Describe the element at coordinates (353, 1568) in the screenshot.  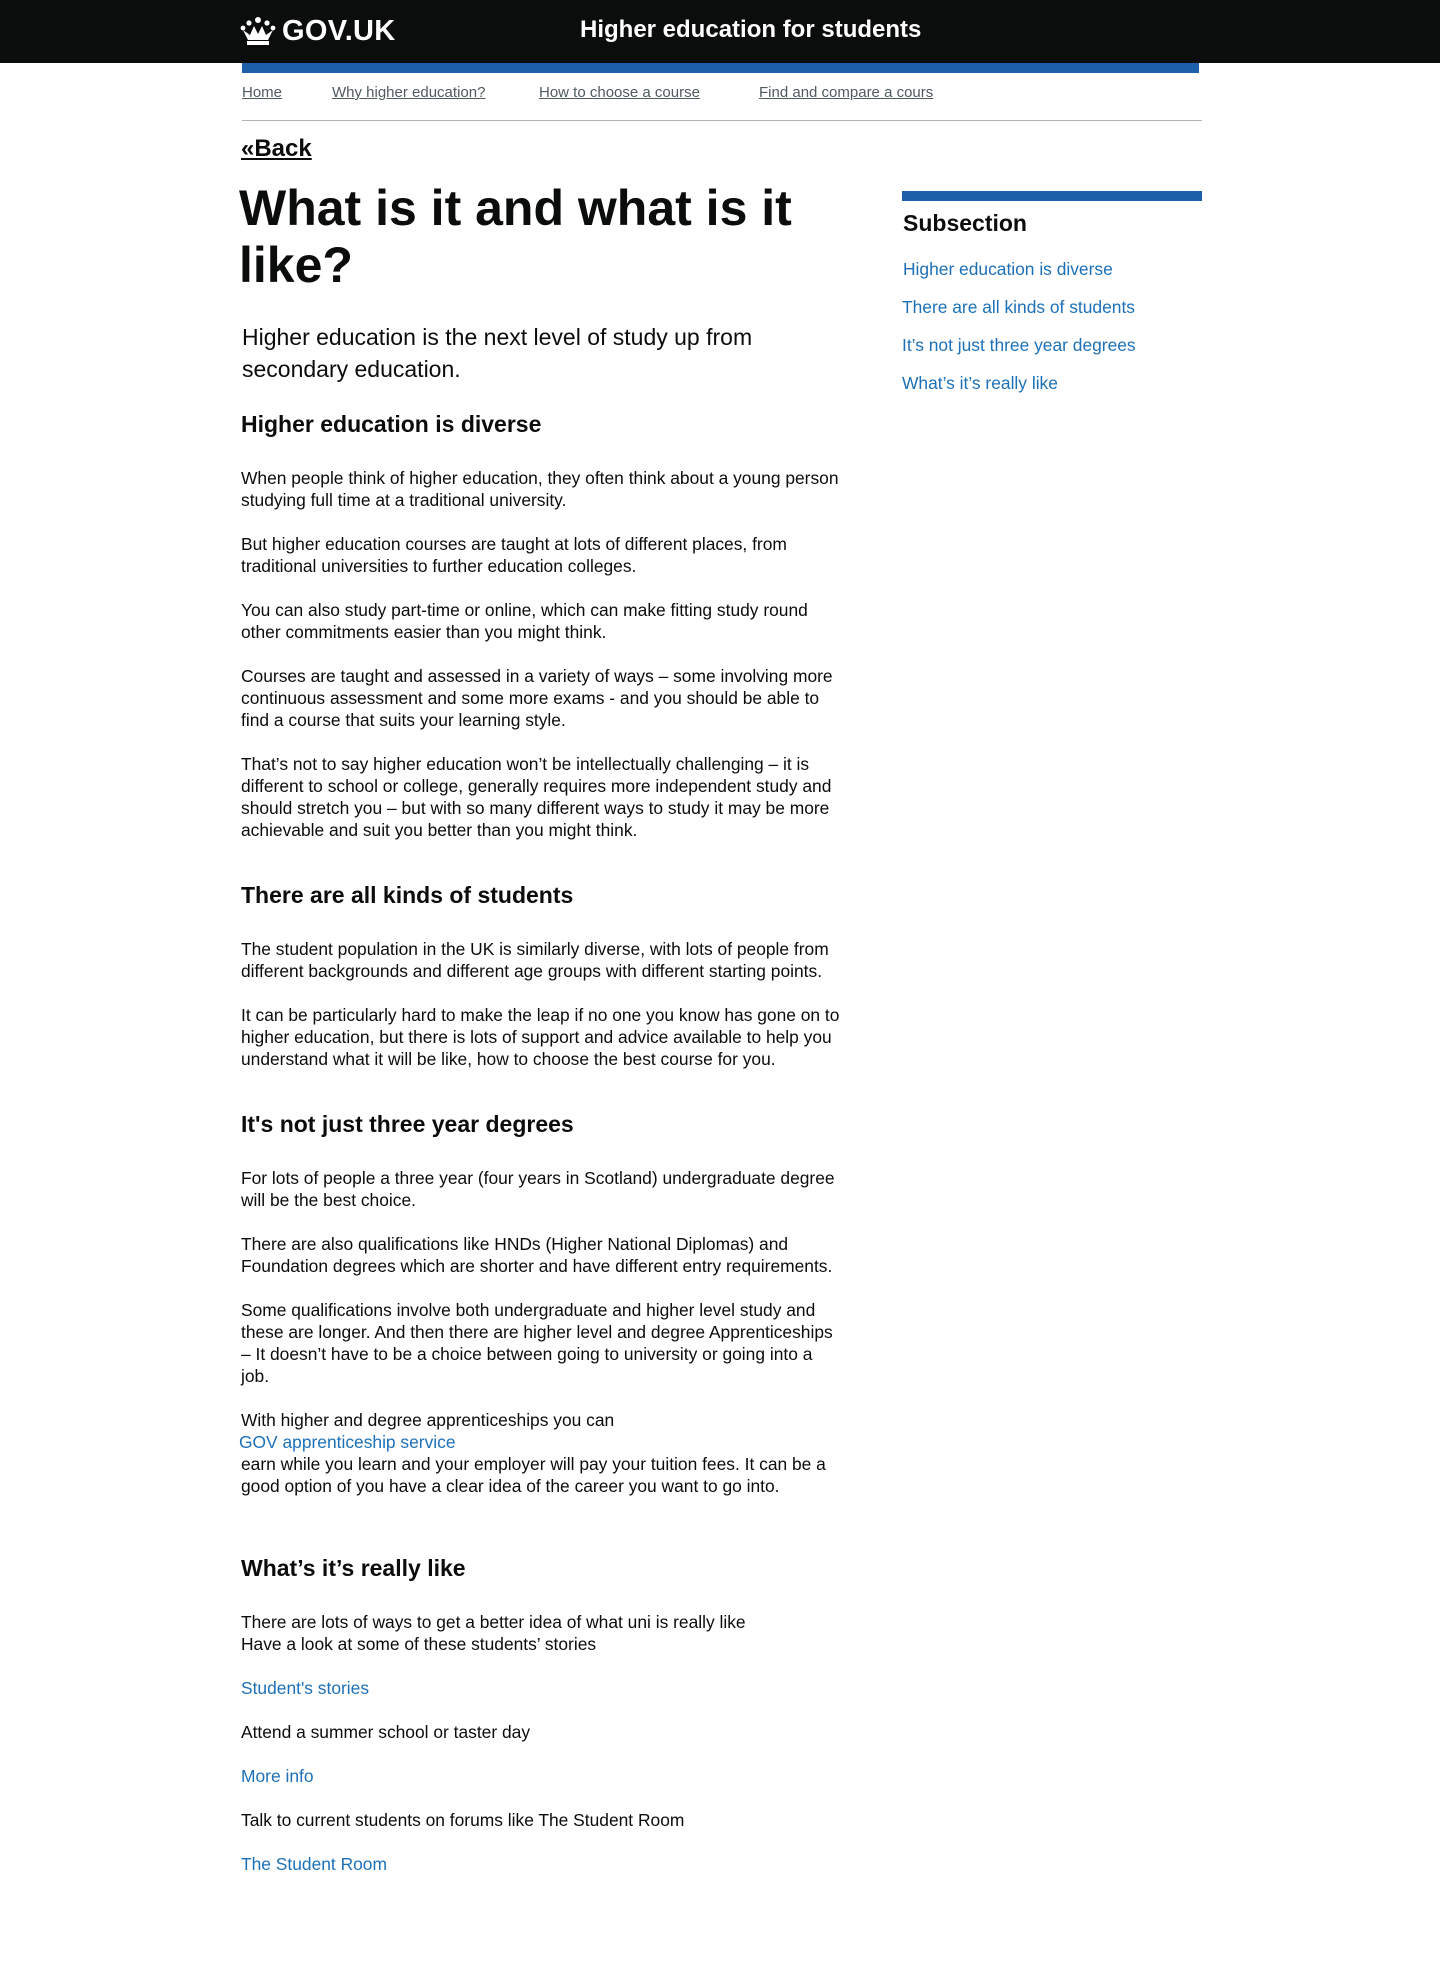
I see `section-heading-really-like: What’s it’s really like` at that location.